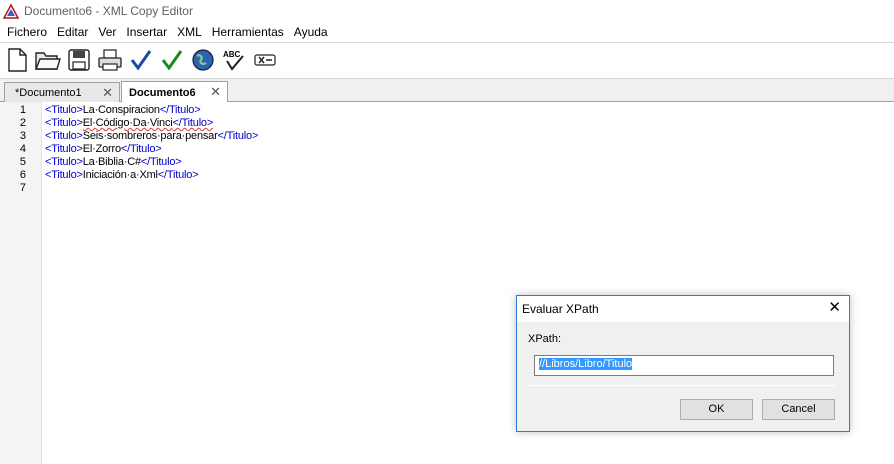  What do you see at coordinates (22, 110) in the screenshot?
I see `line-number: 1` at bounding box center [22, 110].